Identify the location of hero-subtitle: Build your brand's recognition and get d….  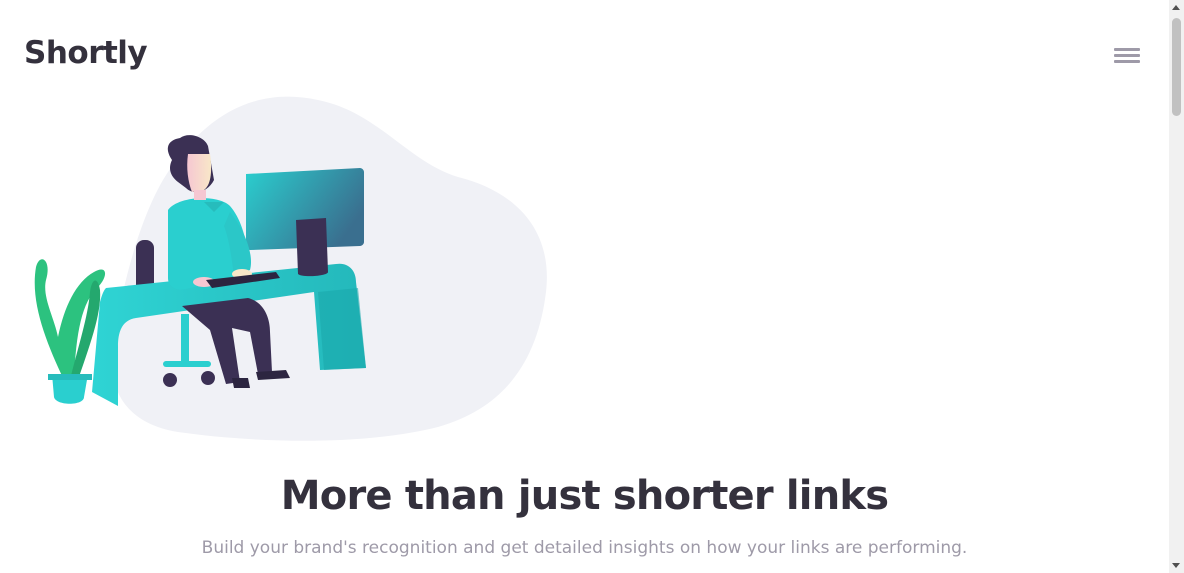
(584, 548).